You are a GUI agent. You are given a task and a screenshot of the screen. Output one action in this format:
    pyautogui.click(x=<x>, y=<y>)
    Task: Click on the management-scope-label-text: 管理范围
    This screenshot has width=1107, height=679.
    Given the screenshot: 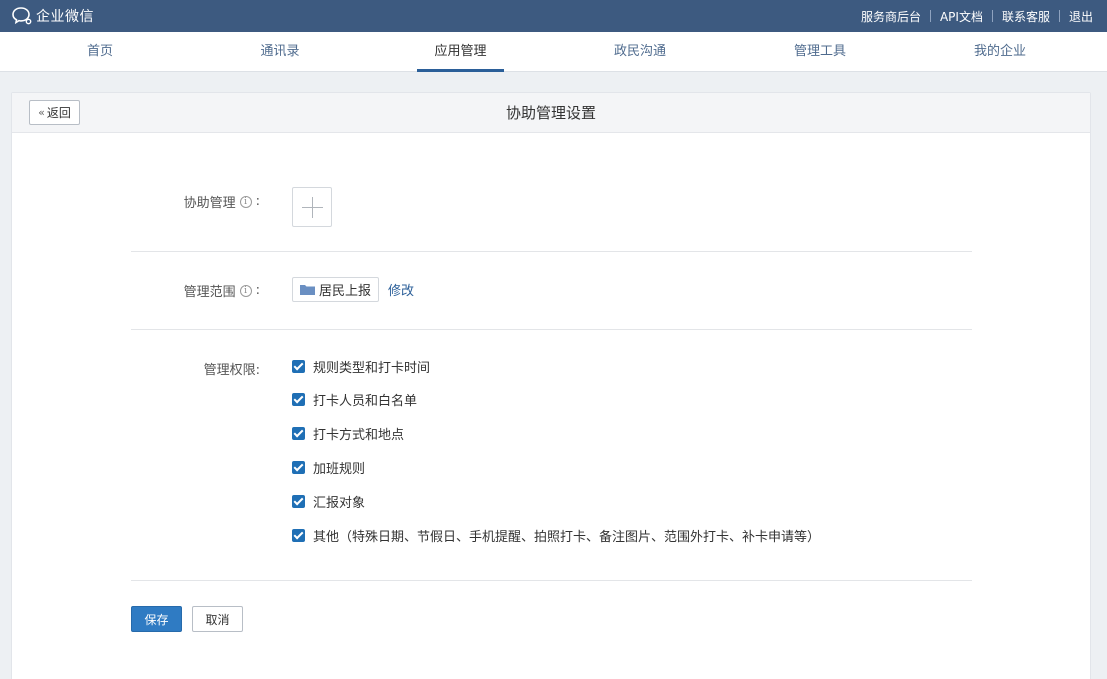 What is the action you would take?
    pyautogui.click(x=209, y=292)
    